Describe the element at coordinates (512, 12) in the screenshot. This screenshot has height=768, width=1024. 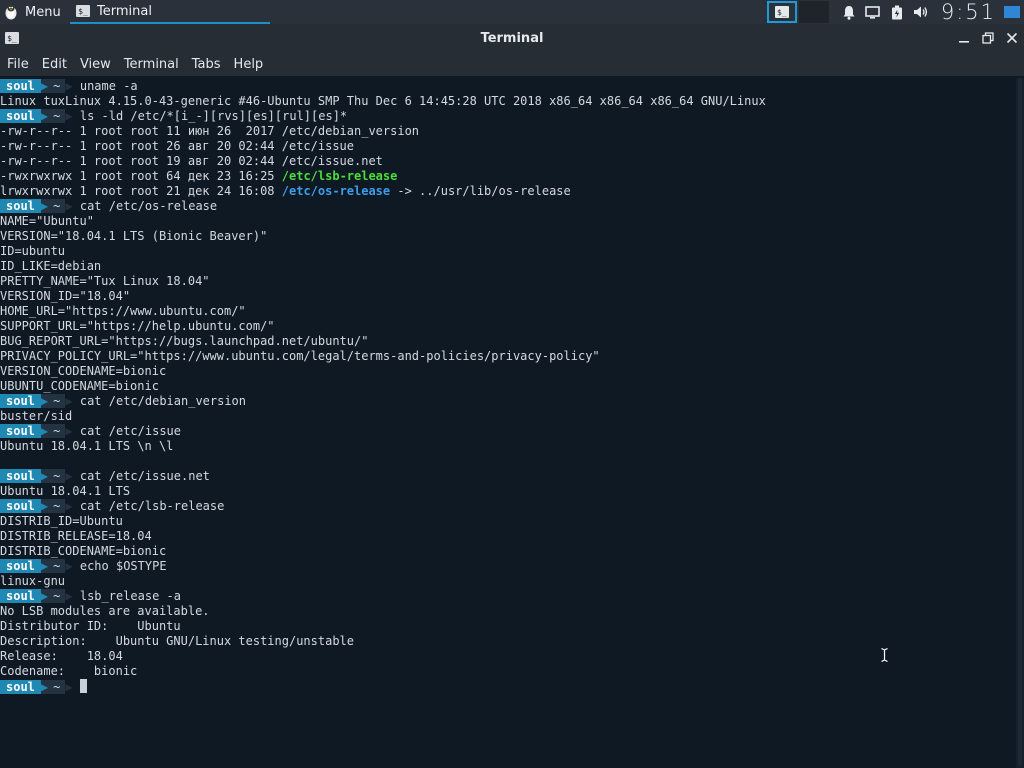
I see `top-panel: Menu $_ Terminal $_ 9:51` at that location.